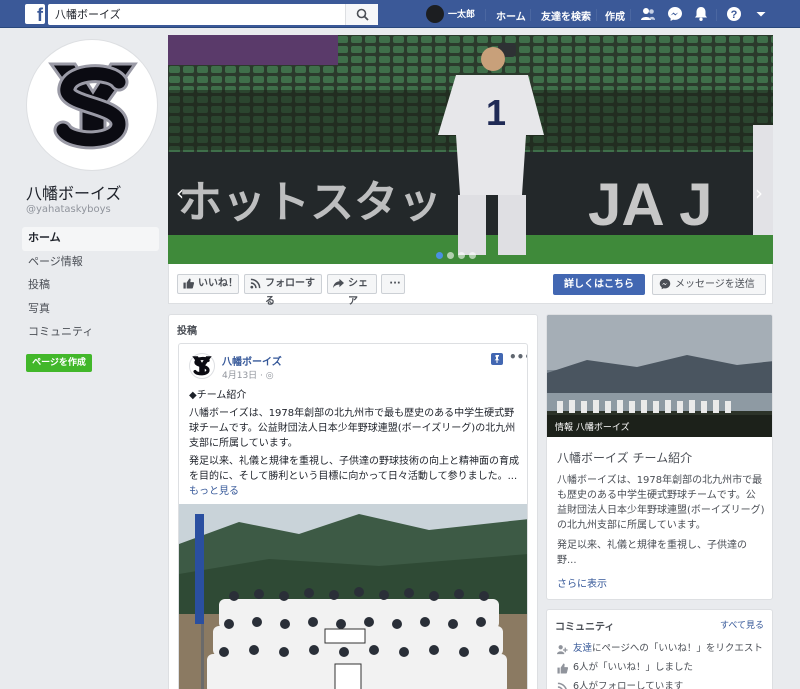  I want to click on post-heading: ◆チーム紹介, so click(218, 395).